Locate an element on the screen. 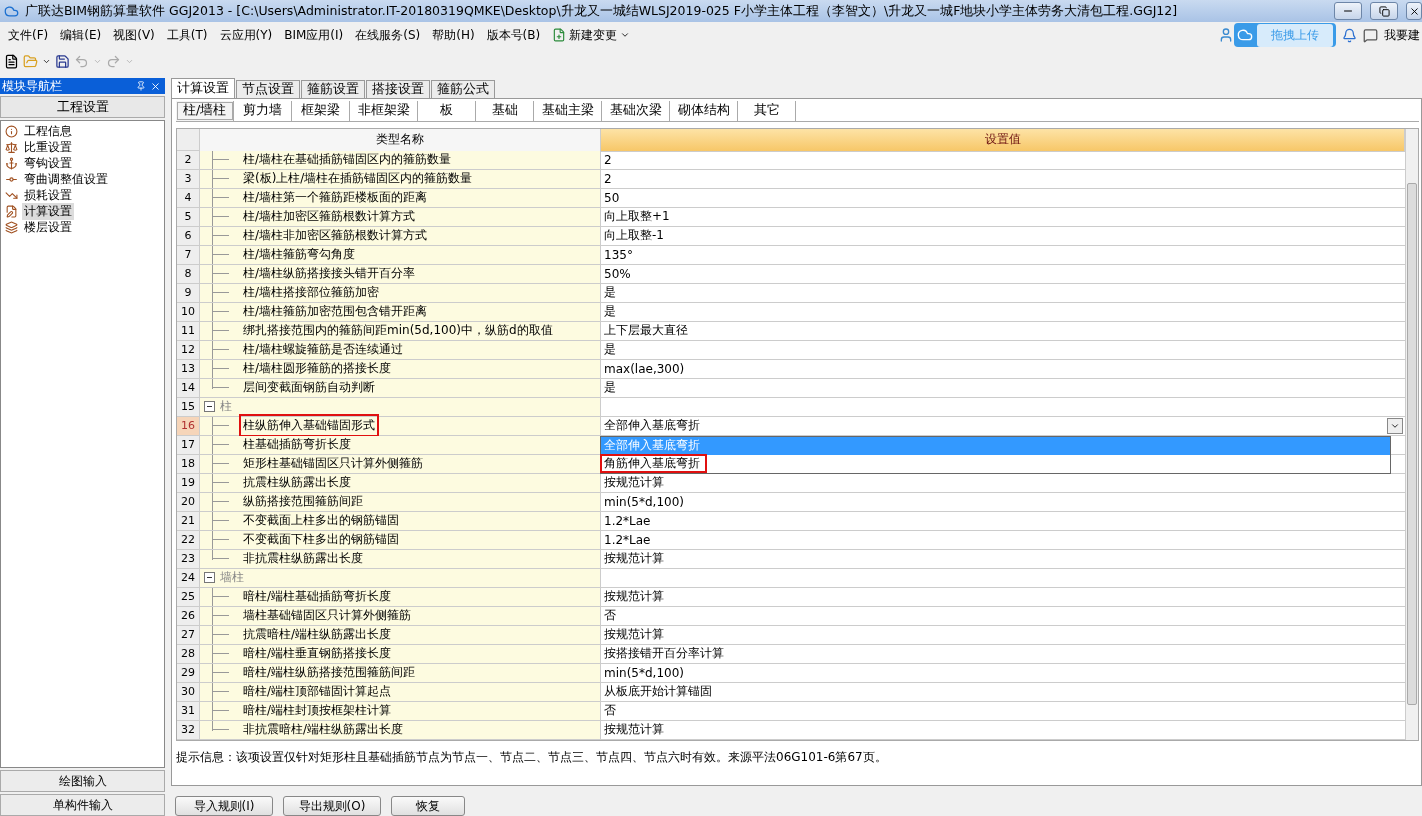  section-header: 工程设置 is located at coordinates (82, 107).